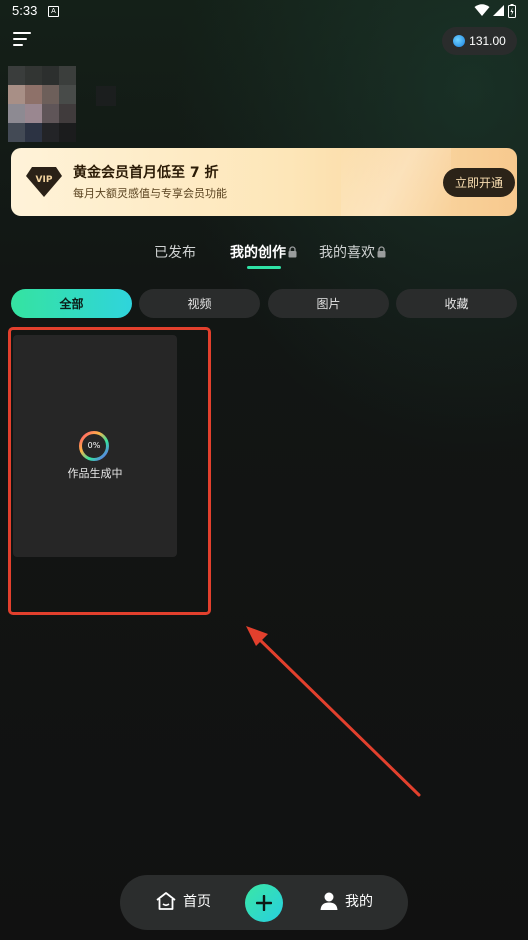 The height and width of the screenshot is (940, 528). Describe the element at coordinates (347, 253) in the screenshot. I see `tab-label: 我的喜欢` at that location.